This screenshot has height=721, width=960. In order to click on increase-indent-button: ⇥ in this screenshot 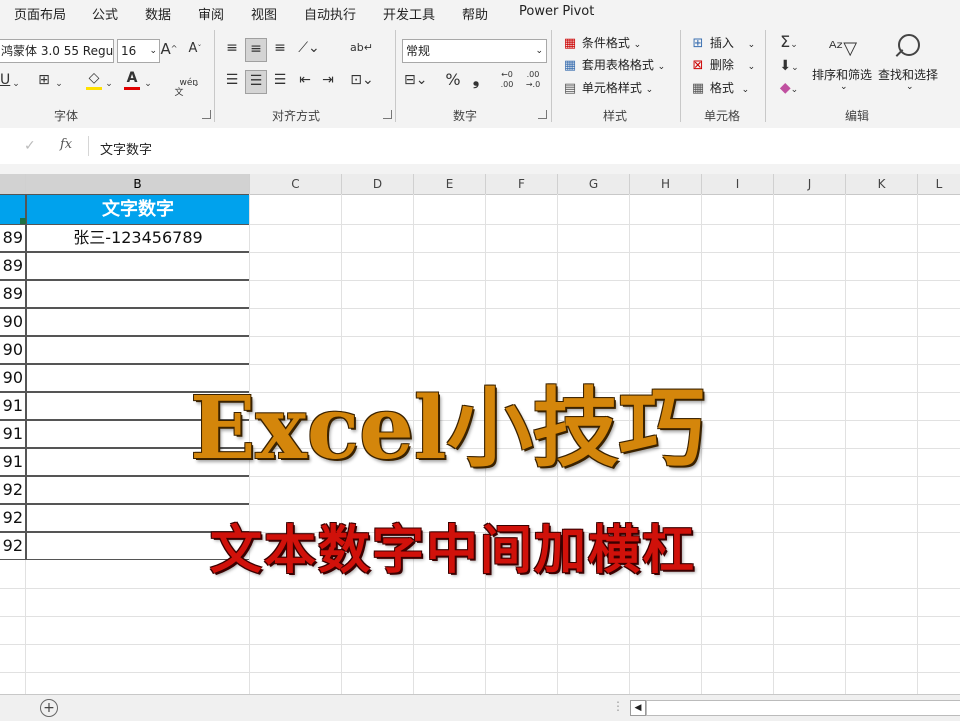, I will do `click(328, 81)`.